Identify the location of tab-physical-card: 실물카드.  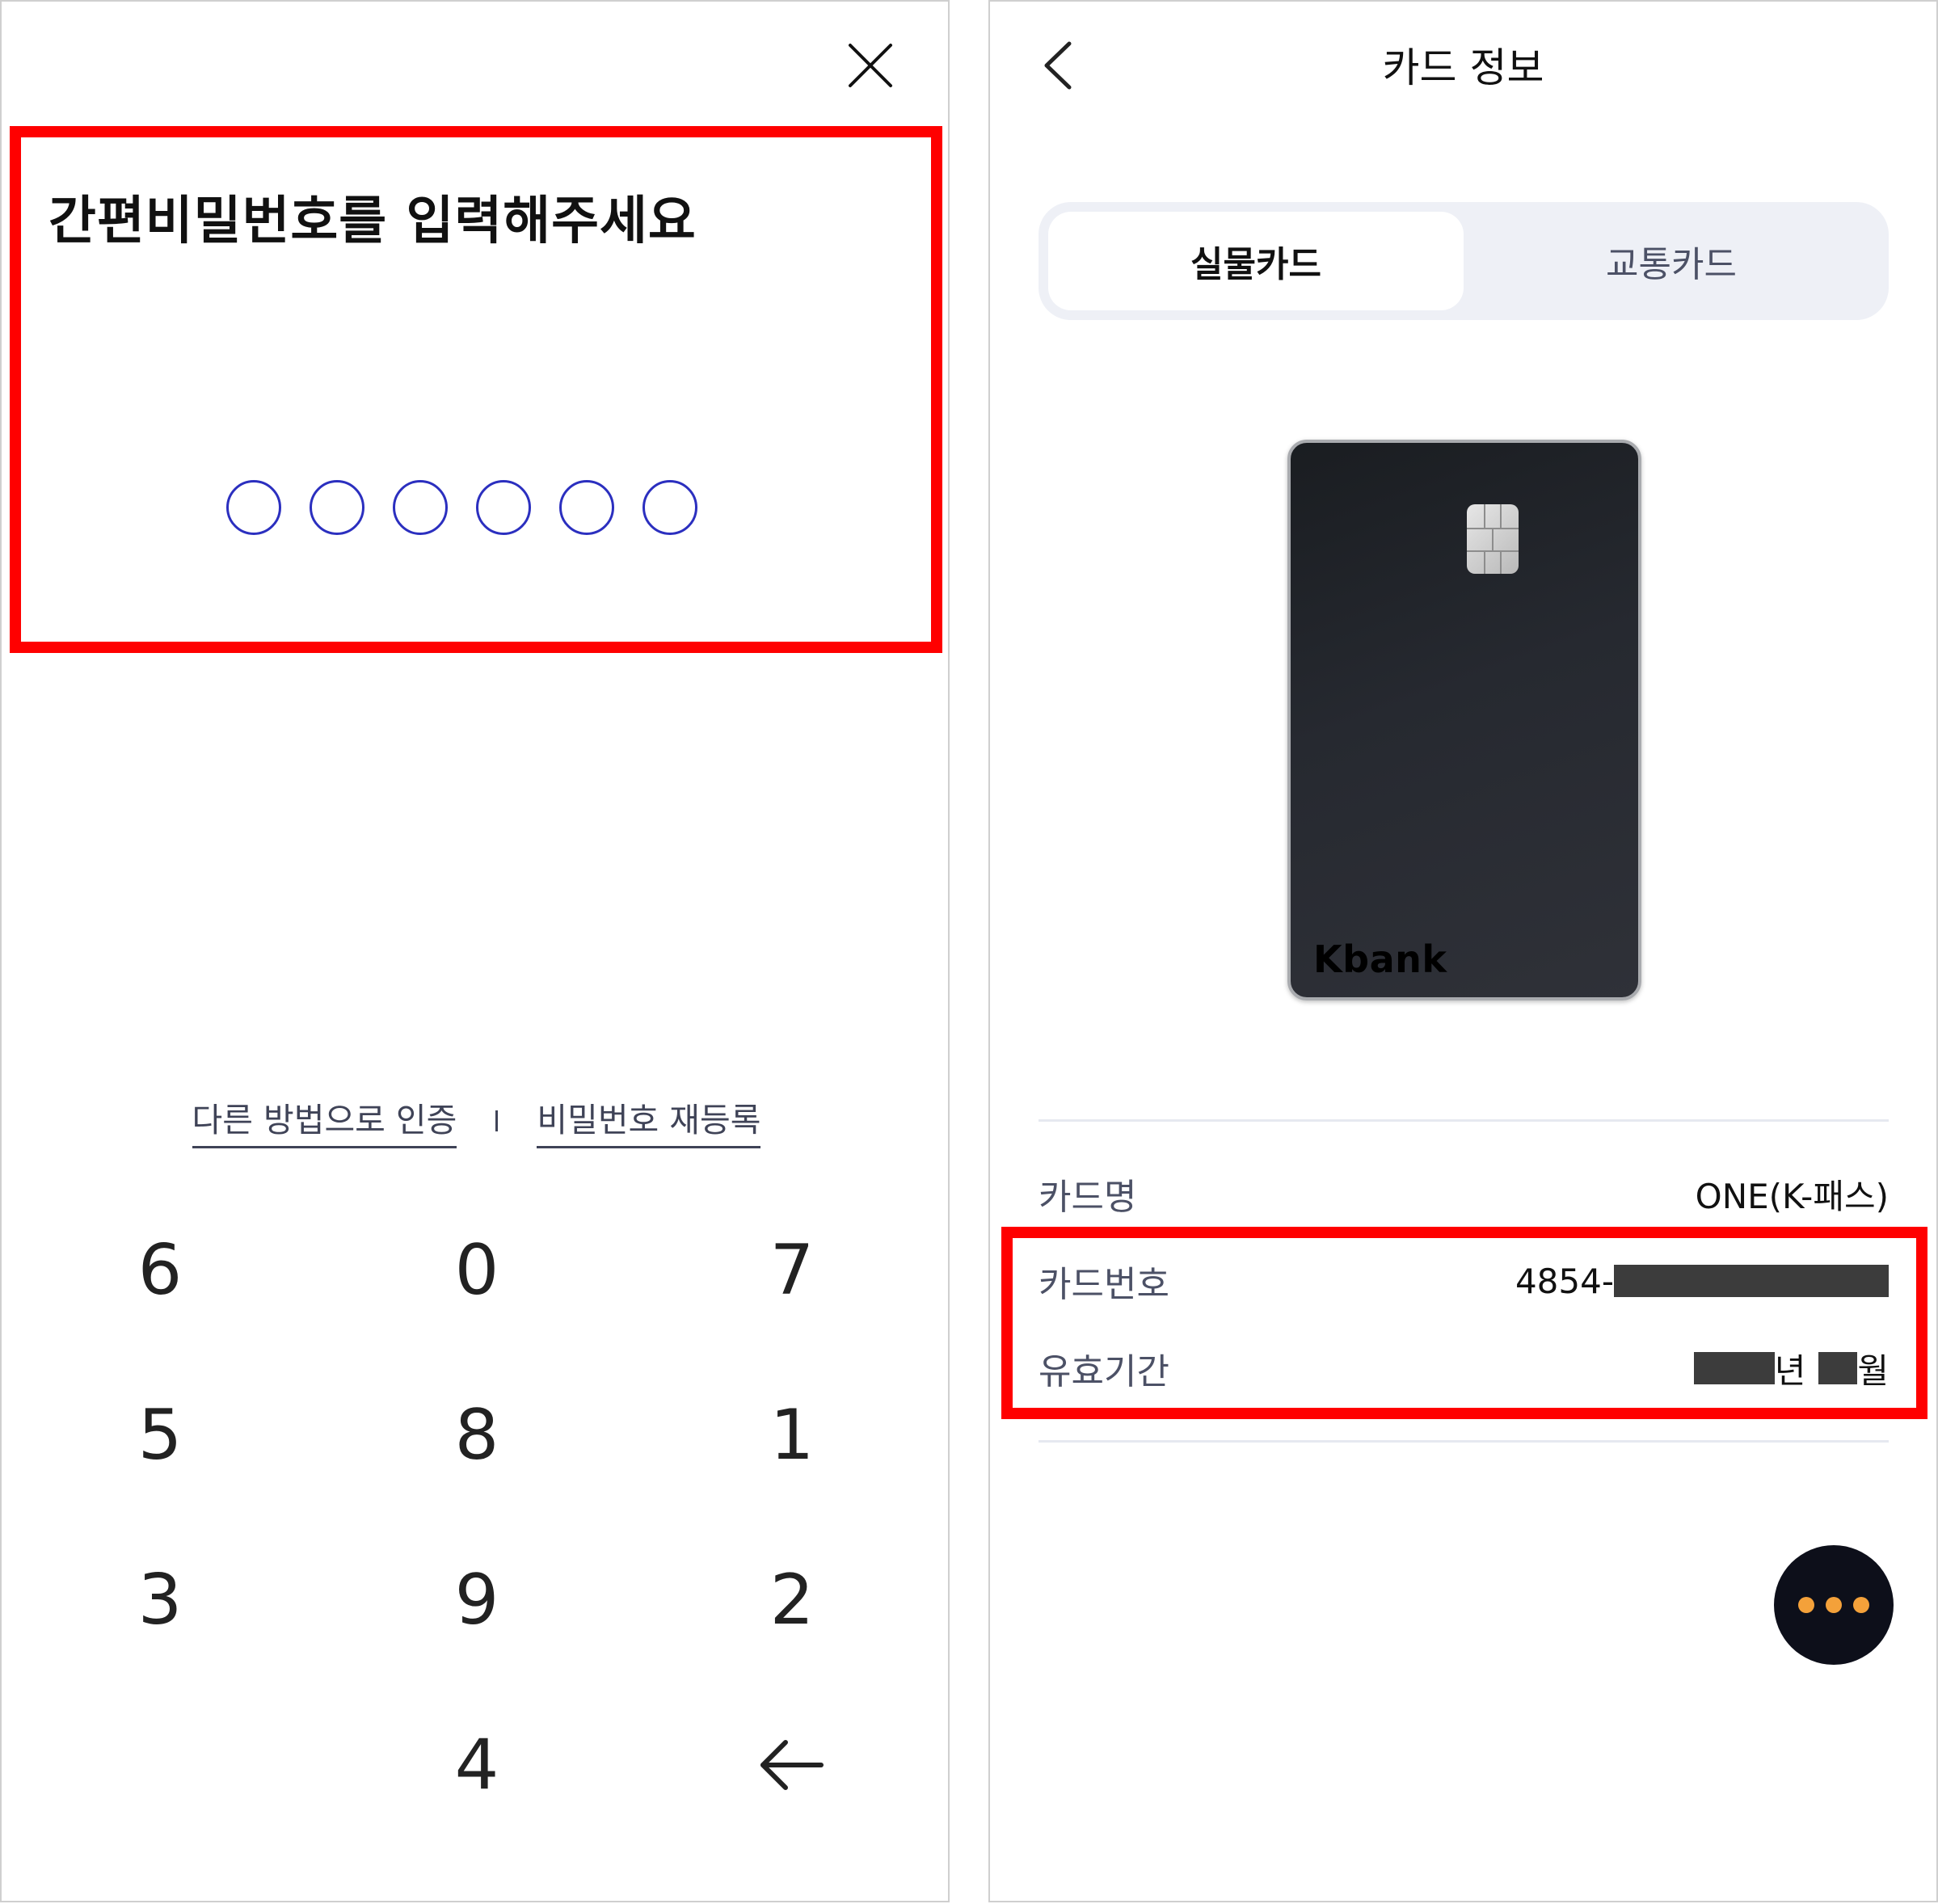
(1256, 261).